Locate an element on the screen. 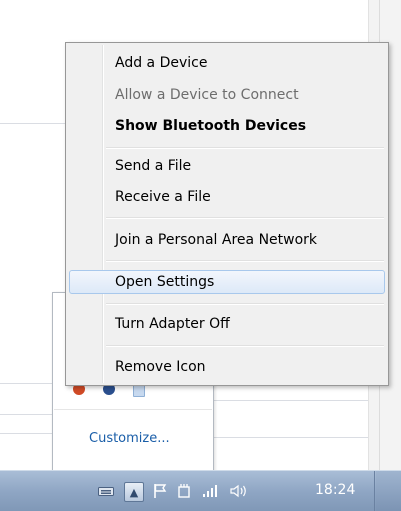  taskbar: ▲ 18:24 is located at coordinates (200, 490).